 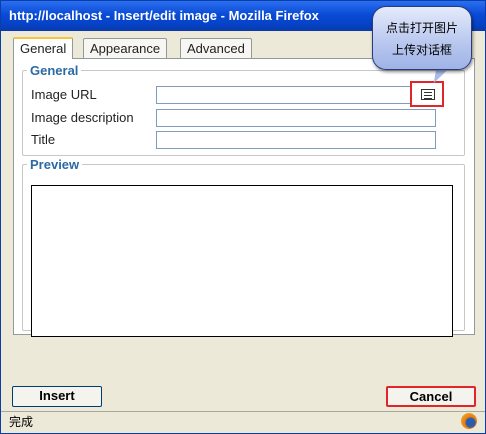 I want to click on tab-appearance: Appearance, so click(x=125, y=48).